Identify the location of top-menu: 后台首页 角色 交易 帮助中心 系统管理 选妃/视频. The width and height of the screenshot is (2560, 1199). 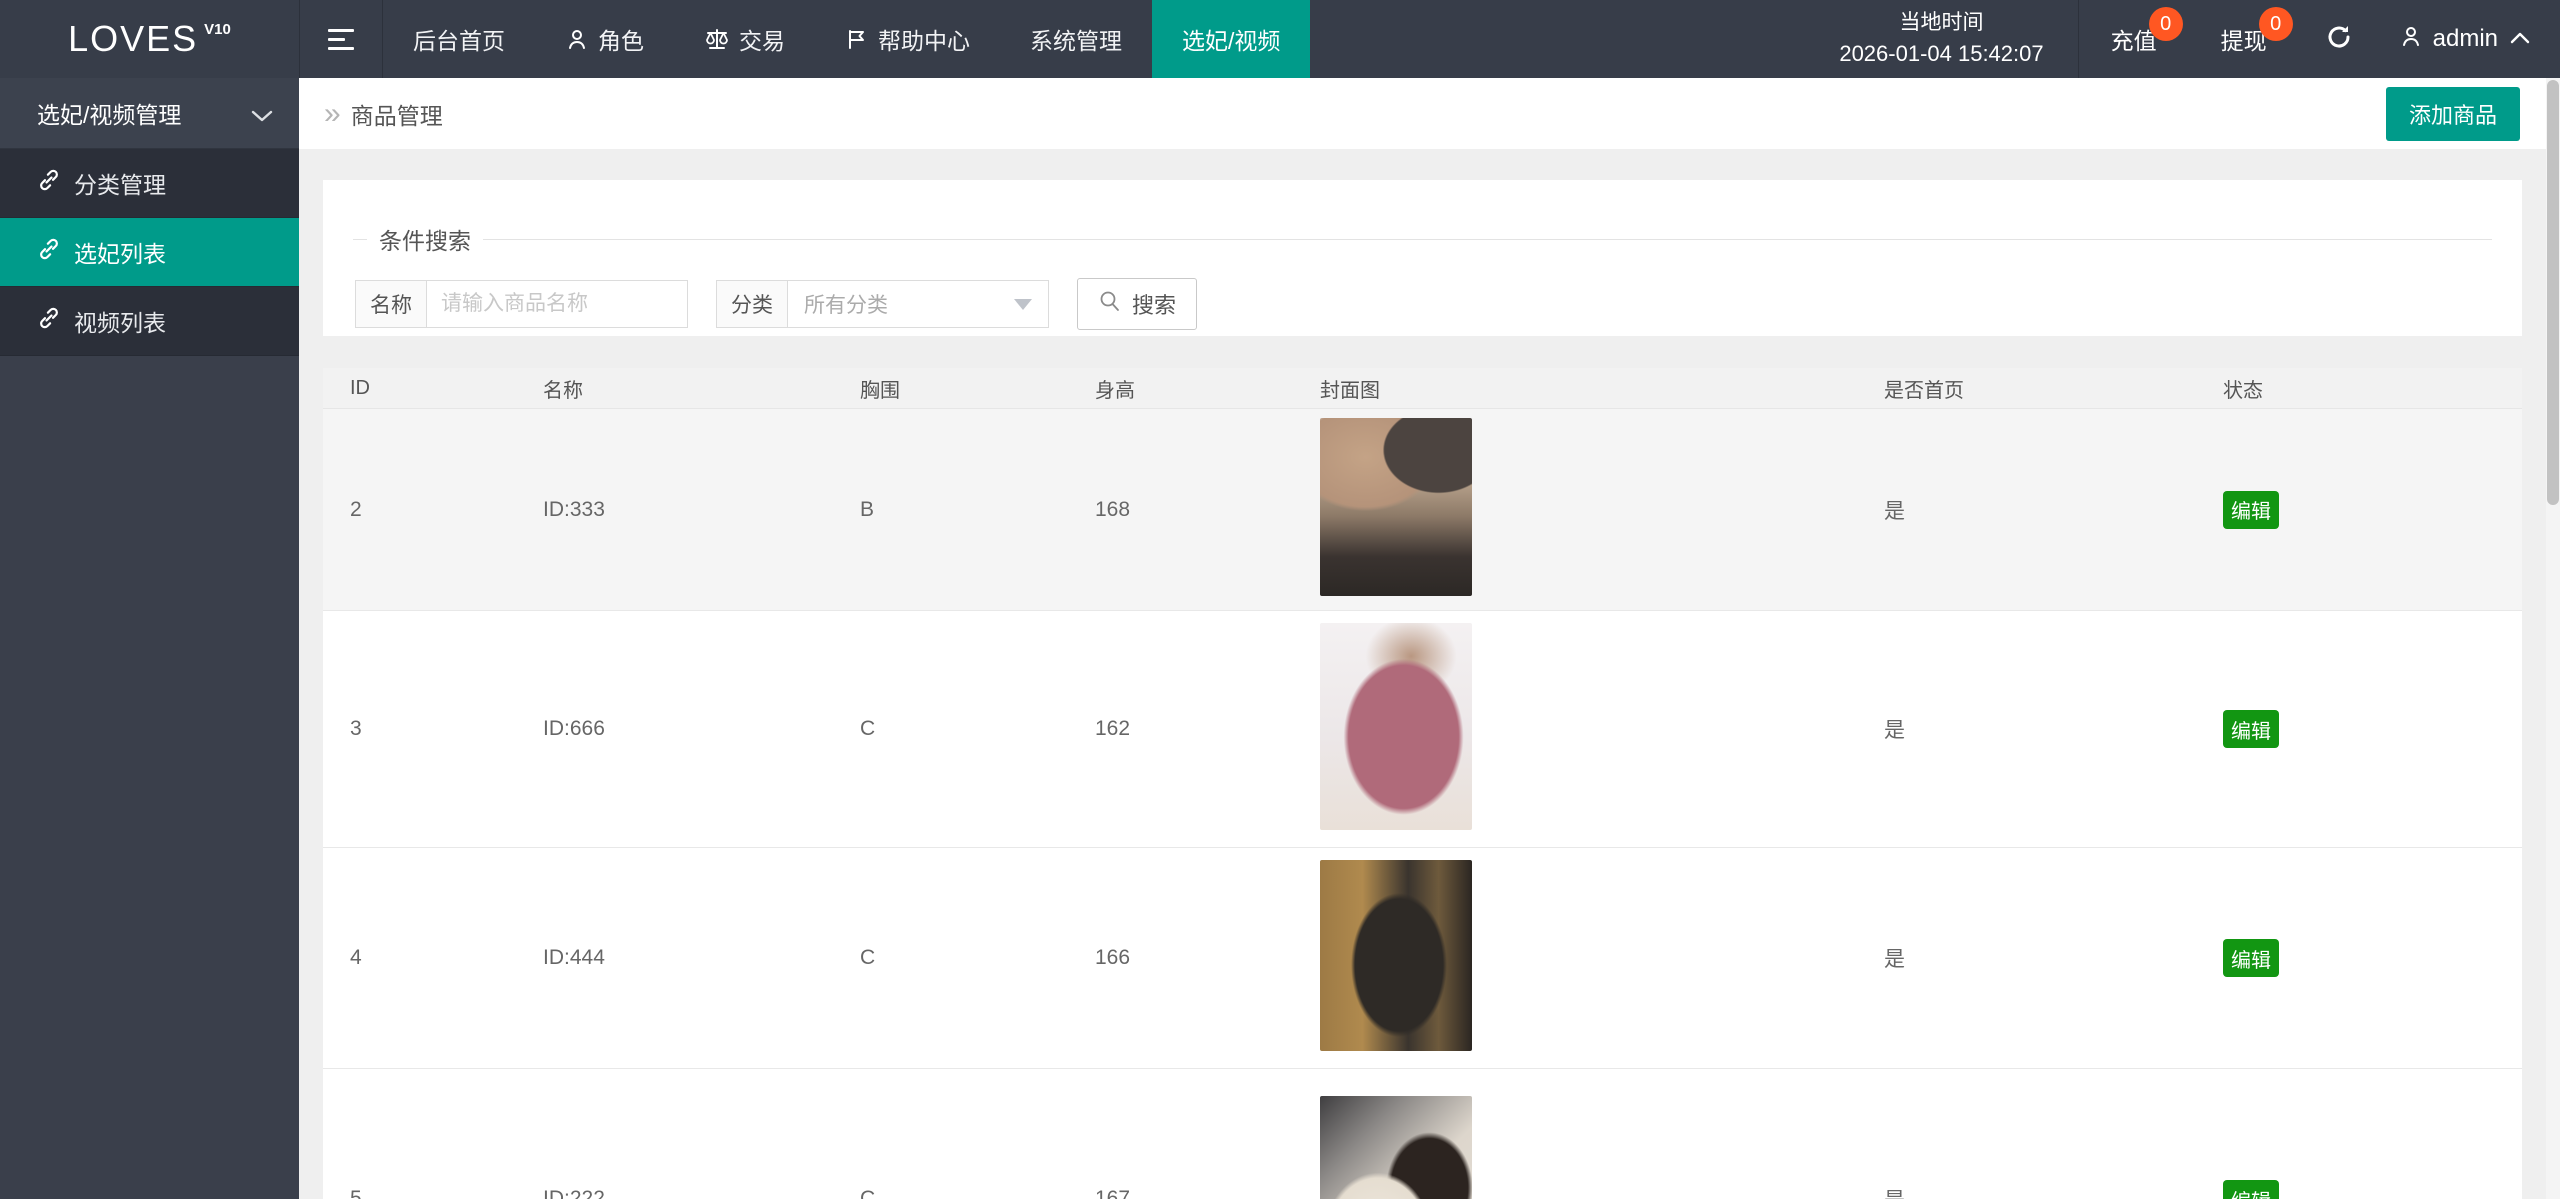
(847, 39).